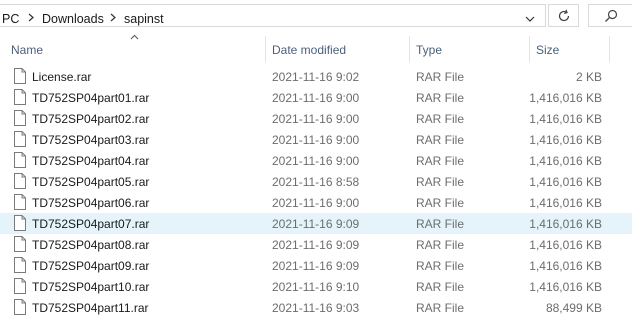 The width and height of the screenshot is (632, 333). What do you see at coordinates (91, 224) in the screenshot?
I see `file-name: TD752SP04part07.rar` at bounding box center [91, 224].